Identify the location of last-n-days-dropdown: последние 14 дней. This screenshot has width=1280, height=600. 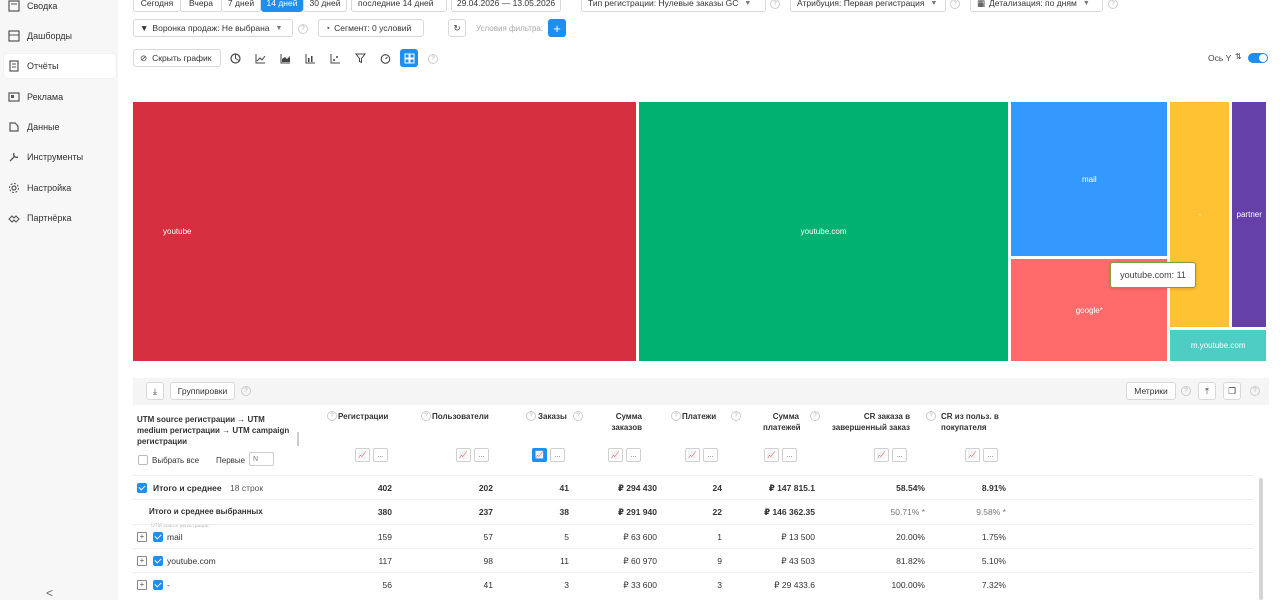
(399, 6).